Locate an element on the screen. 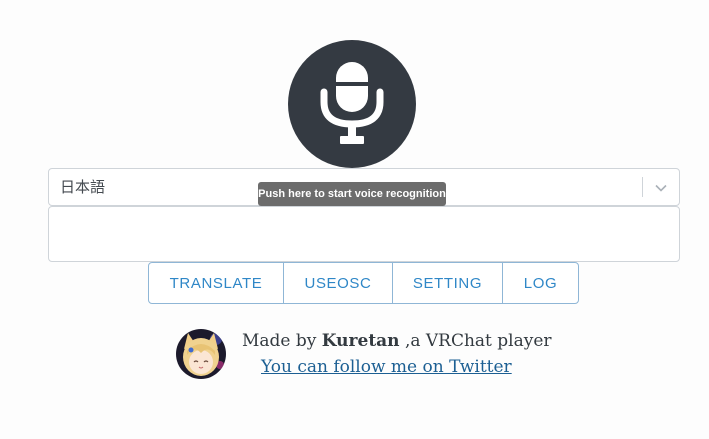 Image resolution: width=709 pixels, height=439 pixels. language-select-value: 日本語 is located at coordinates (83, 187).